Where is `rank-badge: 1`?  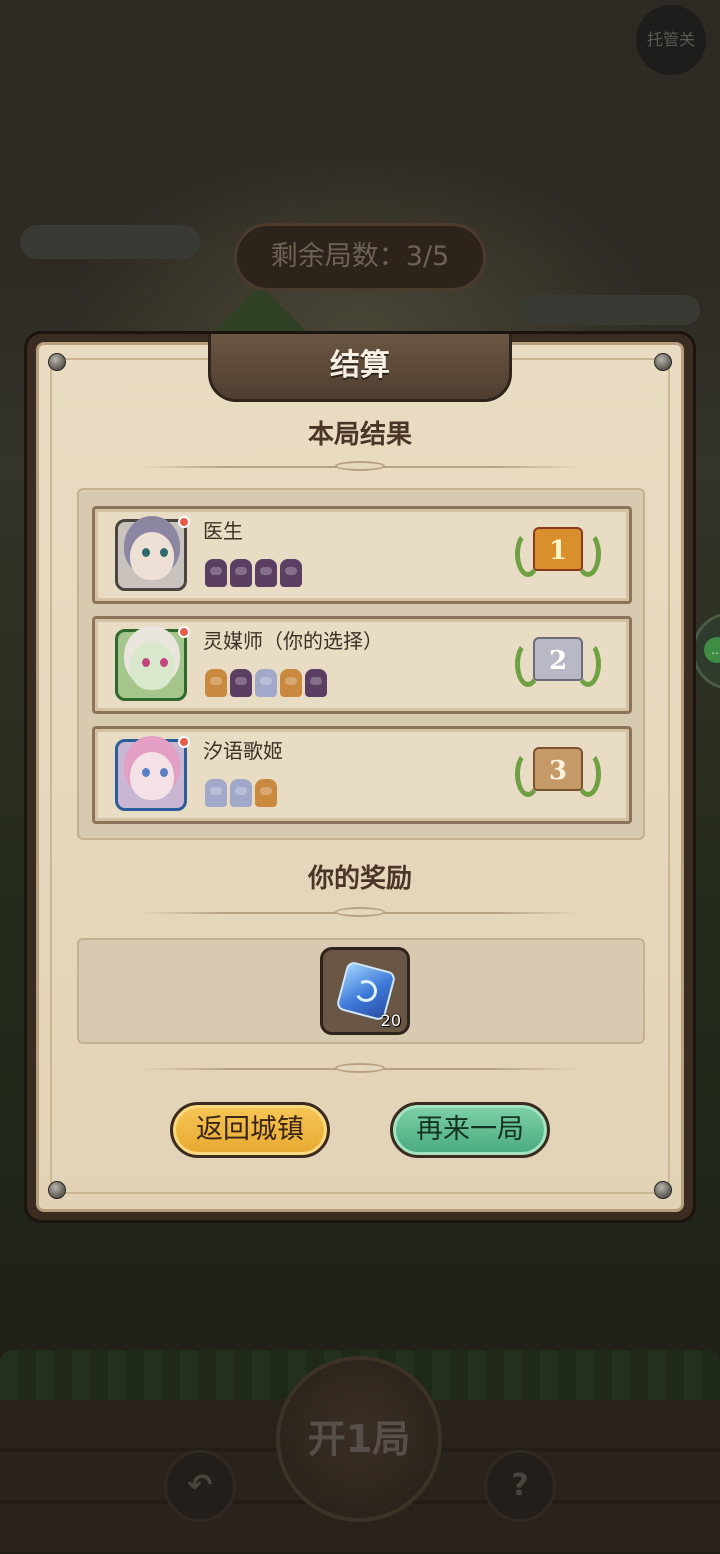
rank-badge: 1 is located at coordinates (558, 553).